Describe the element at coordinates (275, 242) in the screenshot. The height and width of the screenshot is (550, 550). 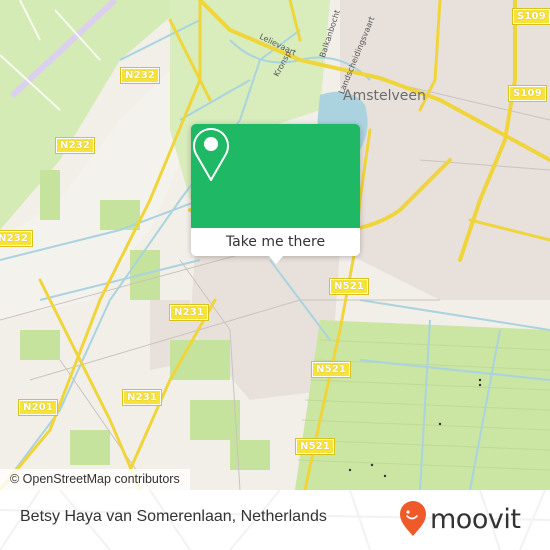
I see `take-me-there-button: Take me there` at that location.